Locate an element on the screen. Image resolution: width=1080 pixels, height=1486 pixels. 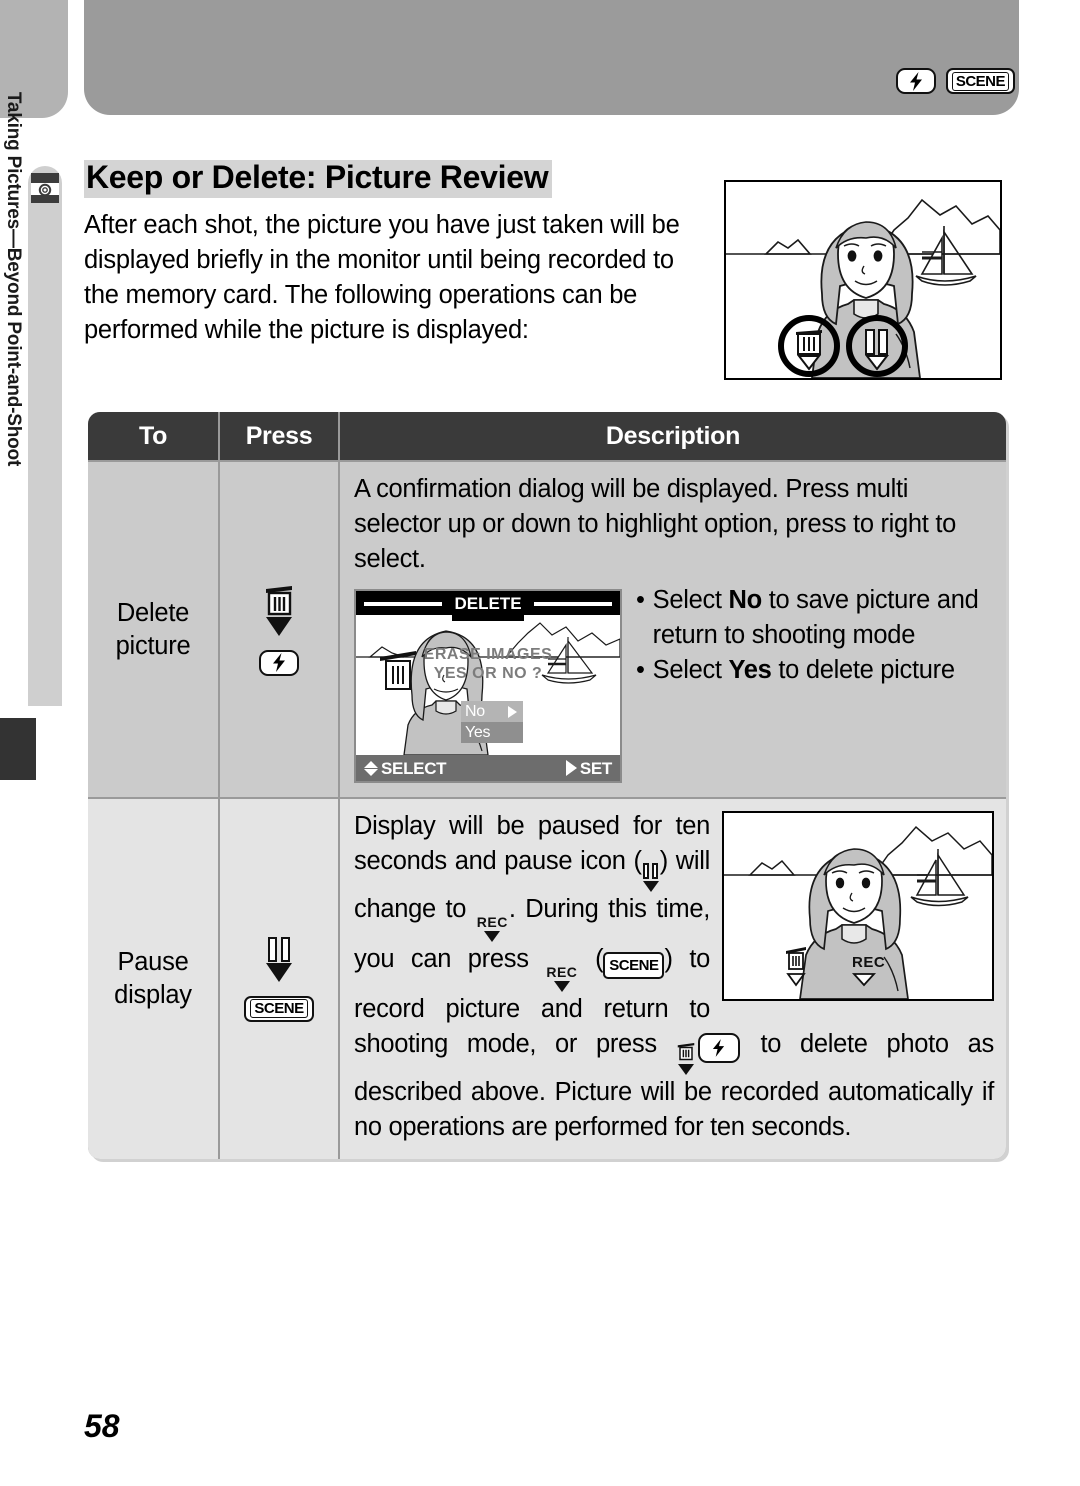
pause-desc-part4: ( is located at coordinates (591, 959).